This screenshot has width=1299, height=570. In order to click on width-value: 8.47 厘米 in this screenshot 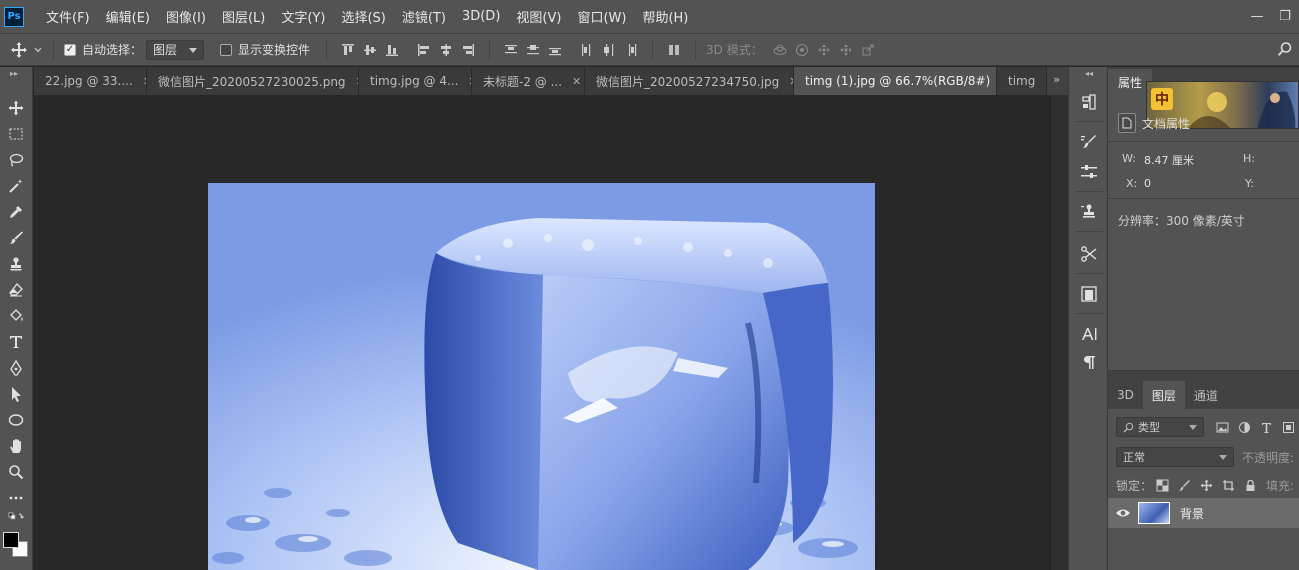, I will do `click(1169, 160)`.